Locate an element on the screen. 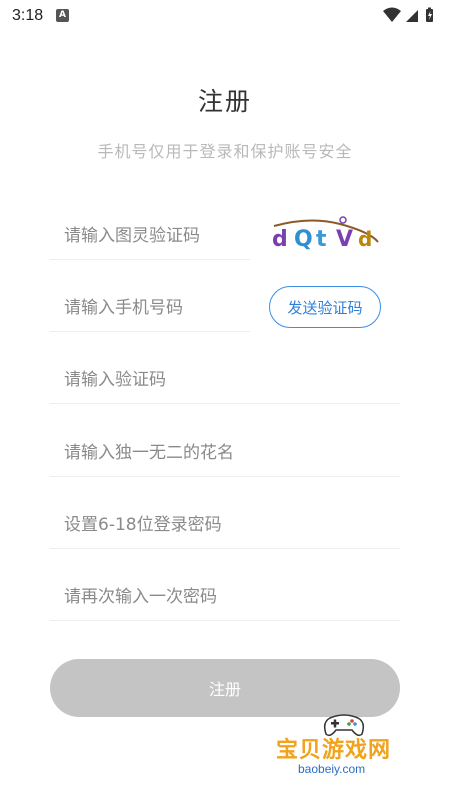 This screenshot has width=450, height=800. password-field is located at coordinates (225, 525).